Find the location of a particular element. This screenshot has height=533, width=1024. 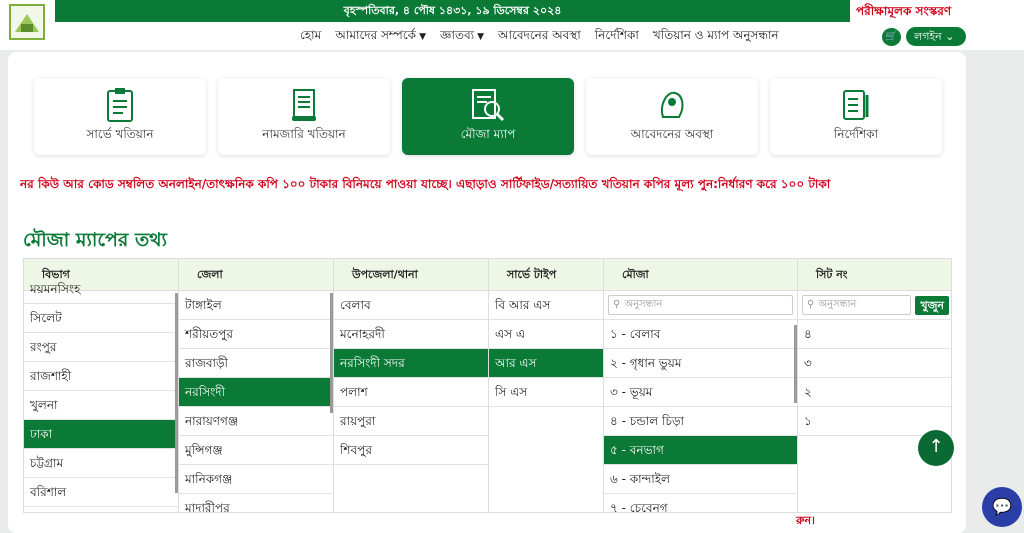

list-item: ৪ - চন্ডাল চিড়া is located at coordinates (700, 421).